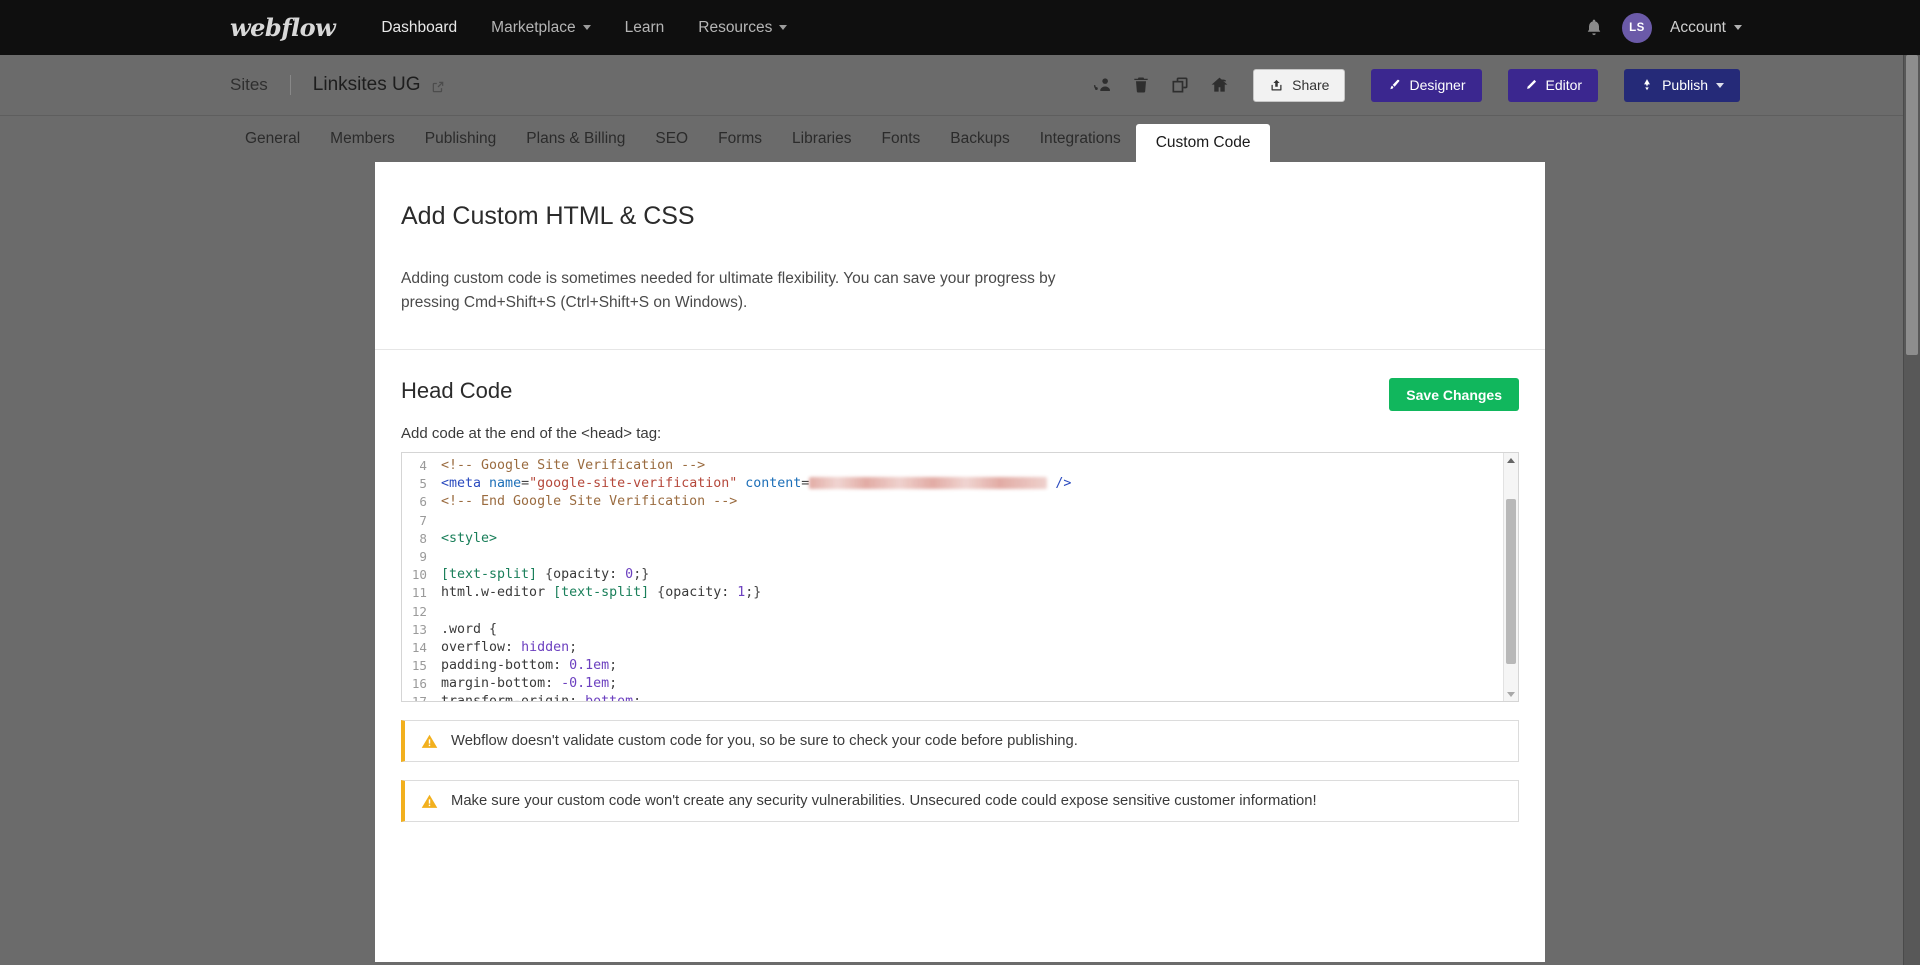 The image size is (1920, 965). What do you see at coordinates (573, 466) in the screenshot?
I see `code-line-text: <!-- Google Site Verification -->` at bounding box center [573, 466].